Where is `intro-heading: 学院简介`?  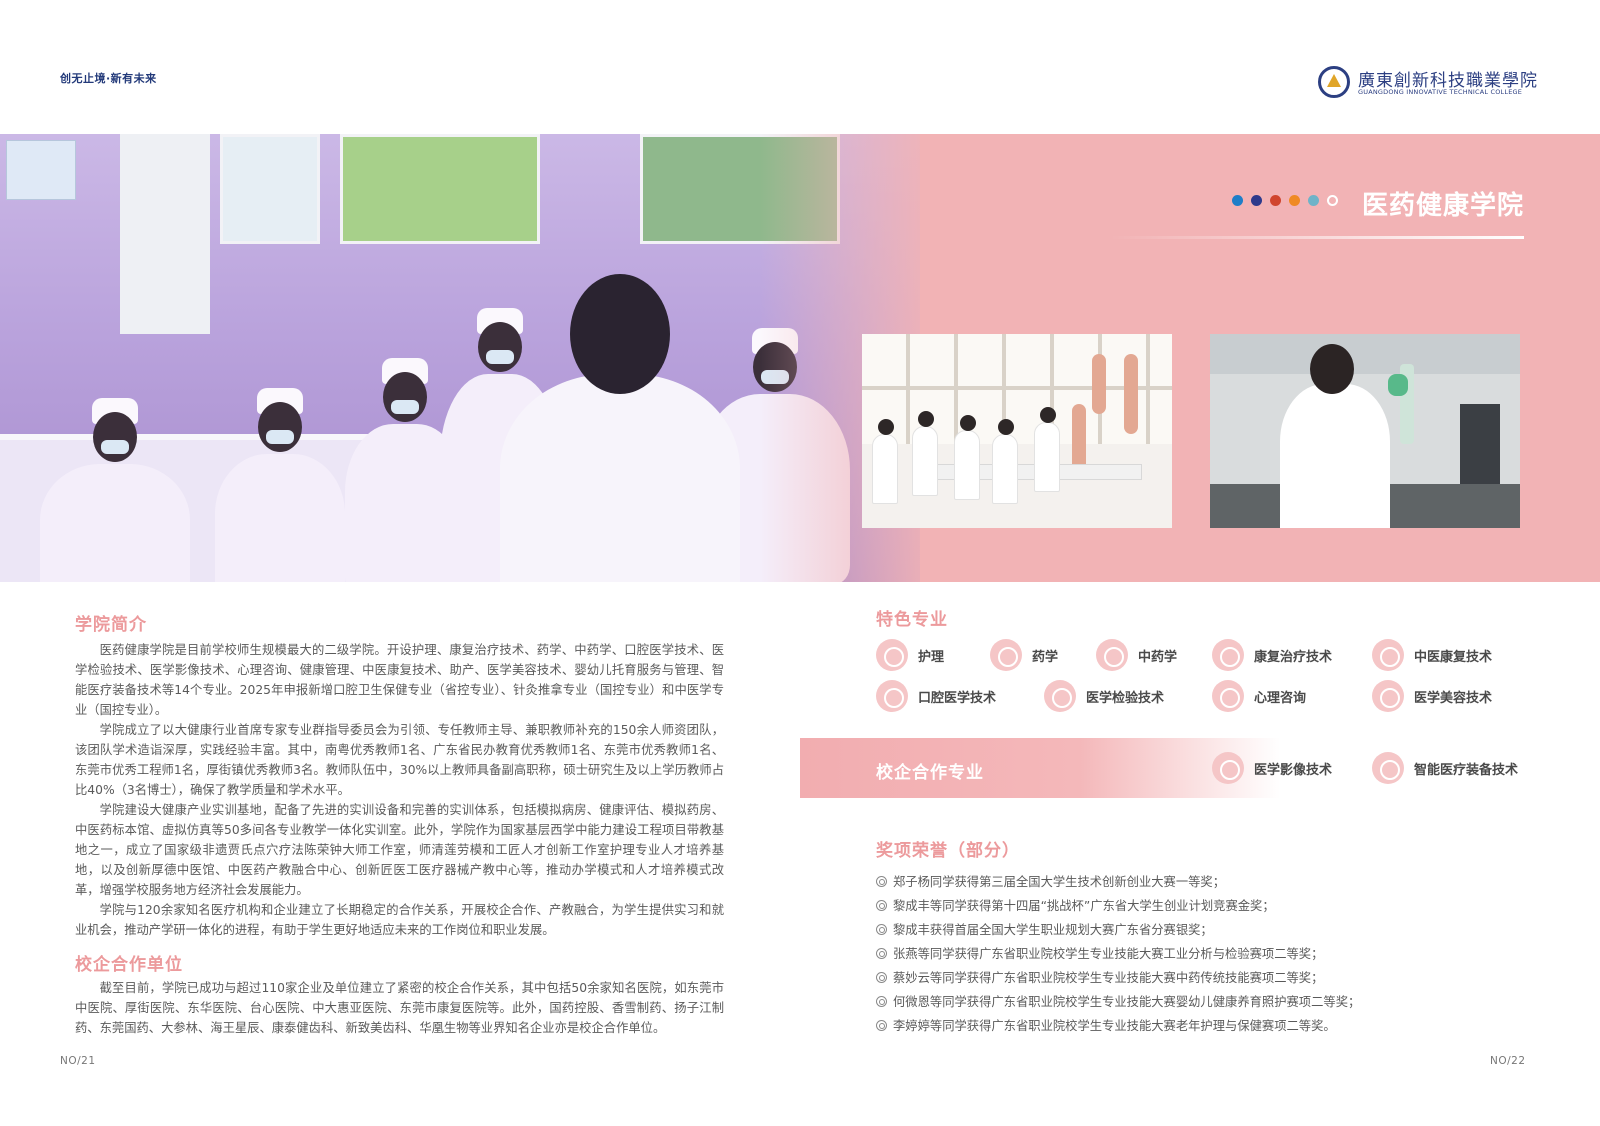
intro-heading: 学院简介 is located at coordinates (111, 625).